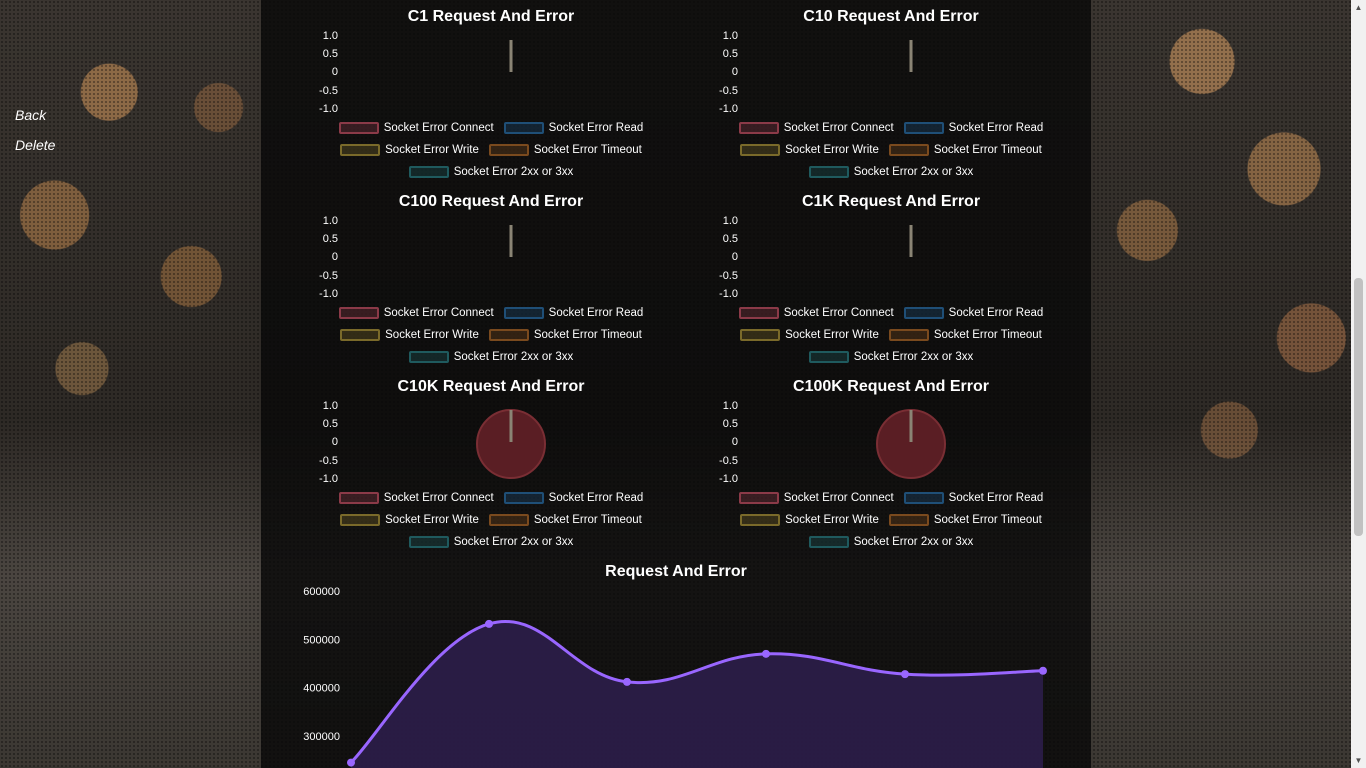  What do you see at coordinates (321, 737) in the screenshot?
I see `y-tick-label: 300000` at bounding box center [321, 737].